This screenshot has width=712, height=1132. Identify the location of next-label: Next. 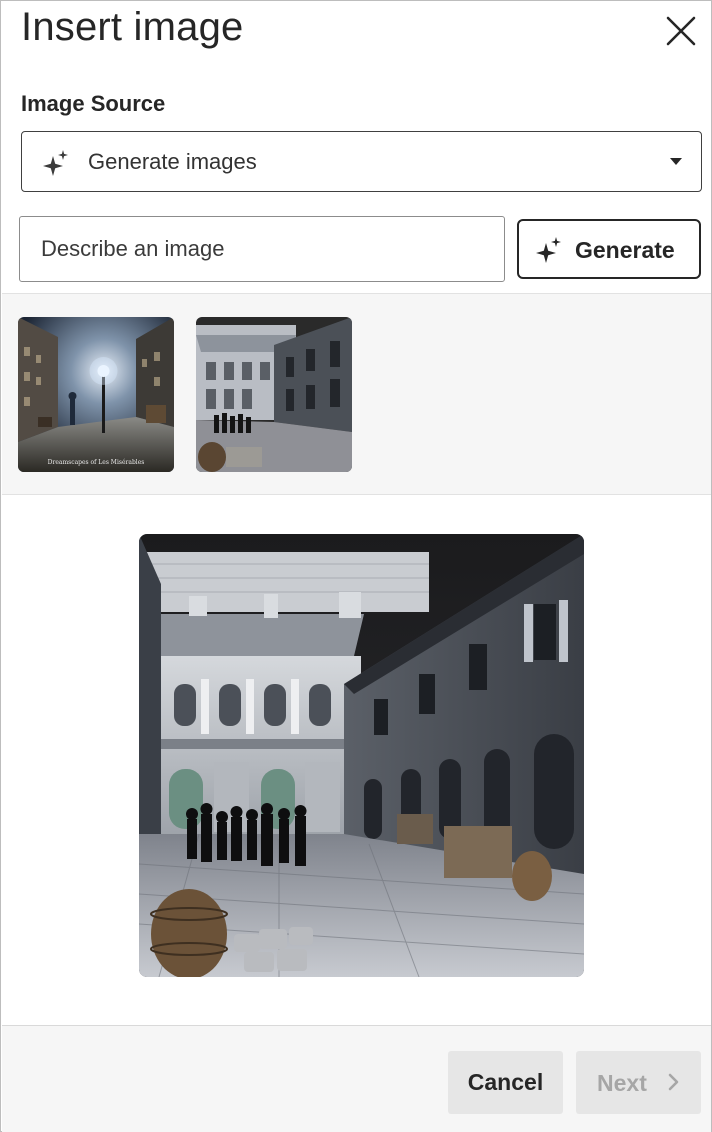
(622, 1083).